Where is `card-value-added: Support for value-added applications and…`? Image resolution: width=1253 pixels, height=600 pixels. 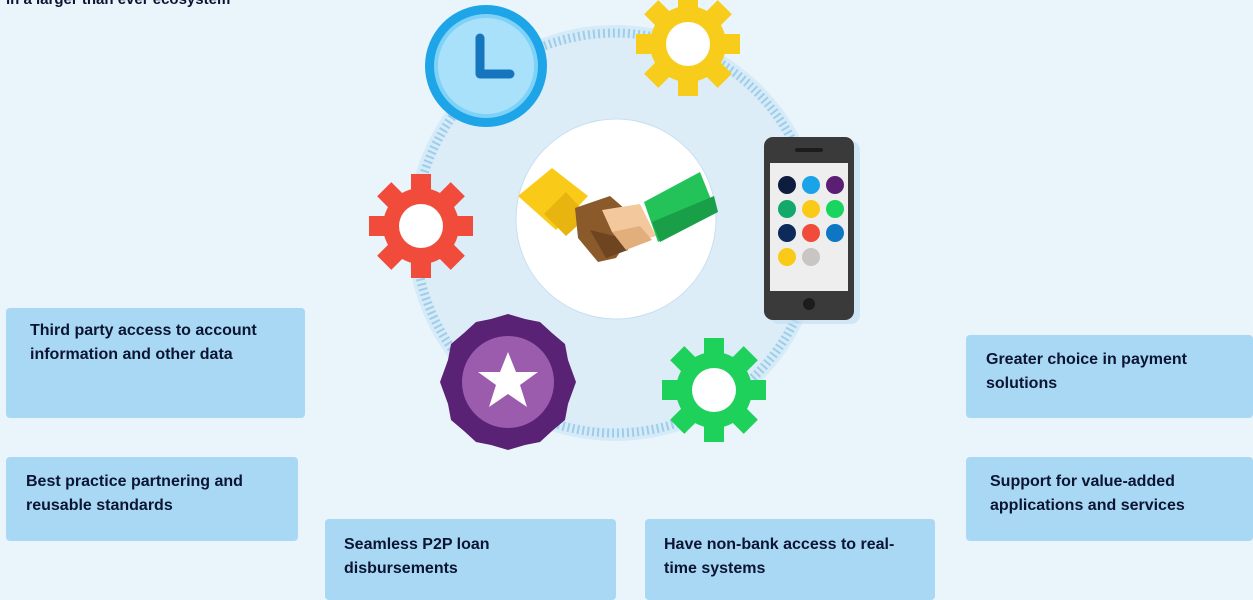 card-value-added: Support for value-added applications and… is located at coordinates (1109, 499).